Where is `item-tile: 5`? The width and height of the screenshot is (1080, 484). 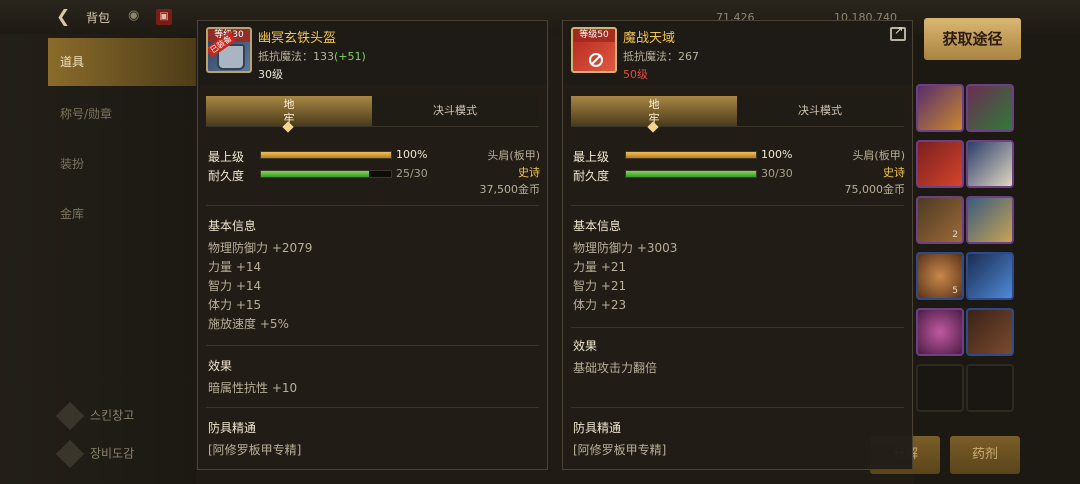
item-tile: 5 is located at coordinates (940, 276).